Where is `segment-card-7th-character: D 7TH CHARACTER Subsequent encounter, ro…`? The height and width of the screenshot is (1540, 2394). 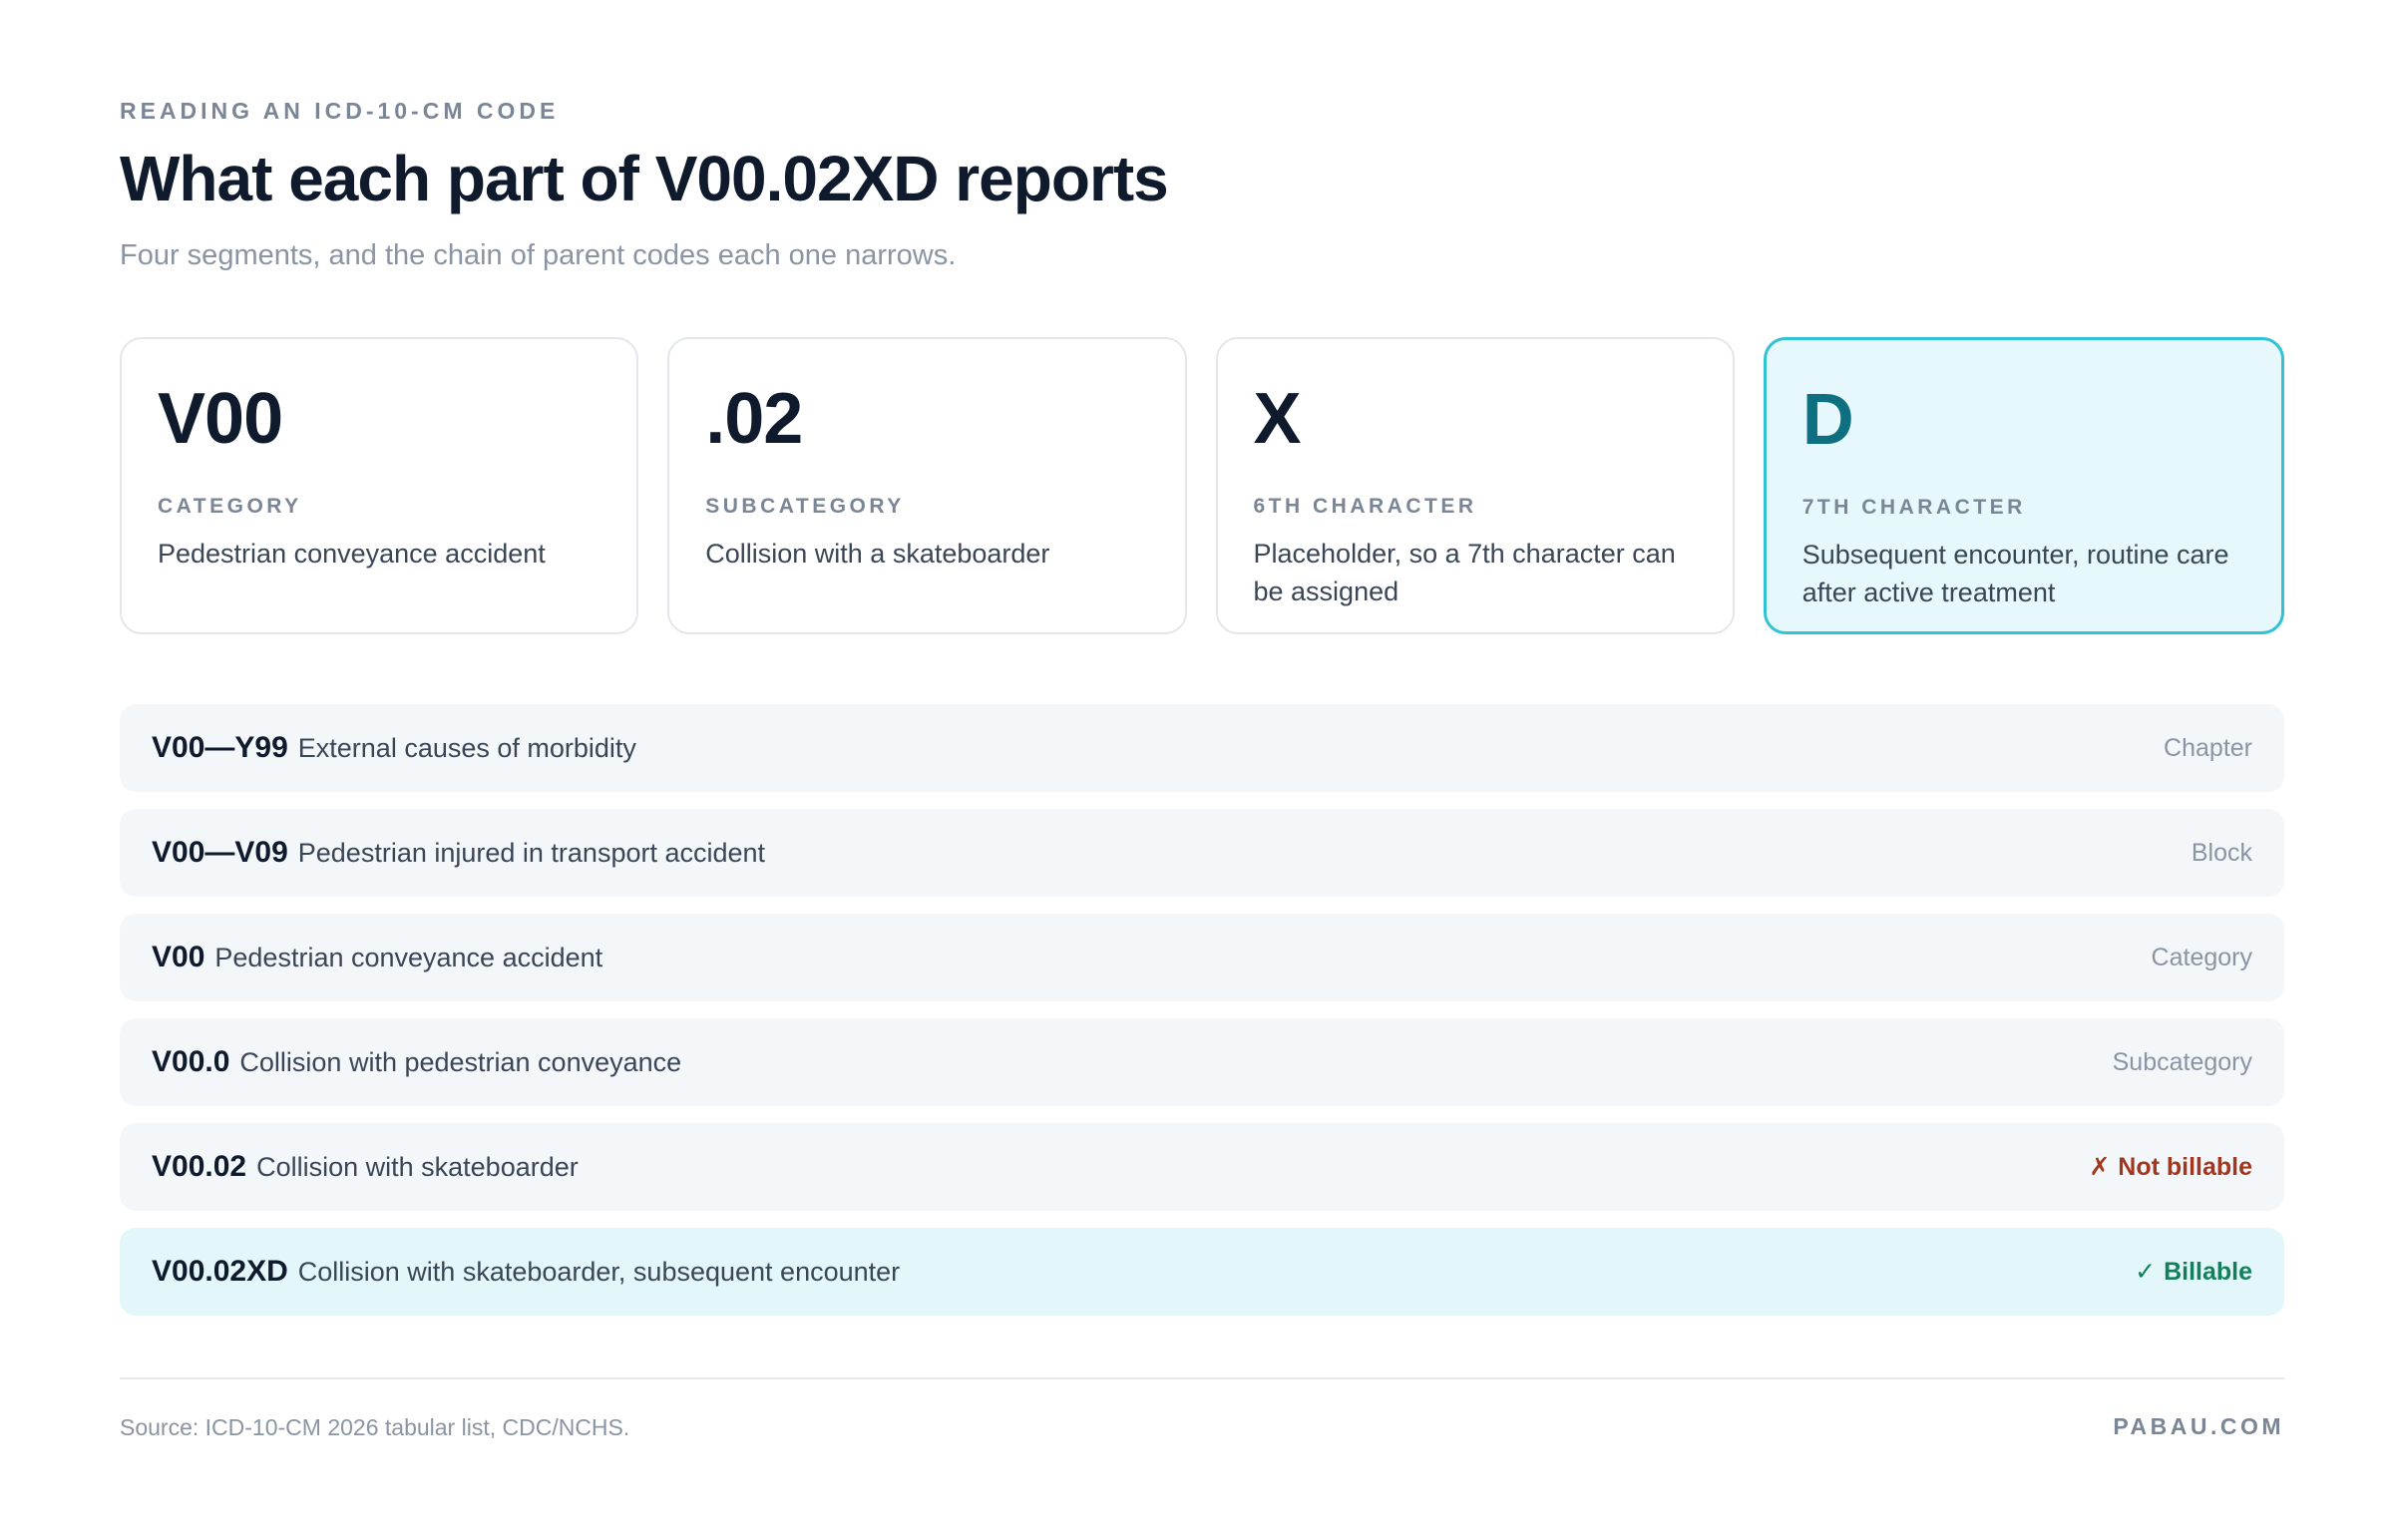
segment-card-7th-character: D 7TH CHARACTER Subsequent encounter, ro… is located at coordinates (2023, 485).